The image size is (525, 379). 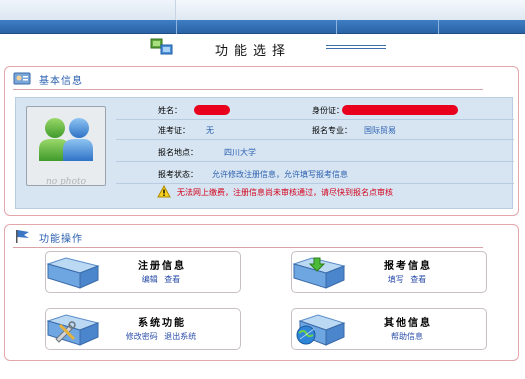 I want to click on info-row: 姓名： 身份证：, so click(x=315, y=110).